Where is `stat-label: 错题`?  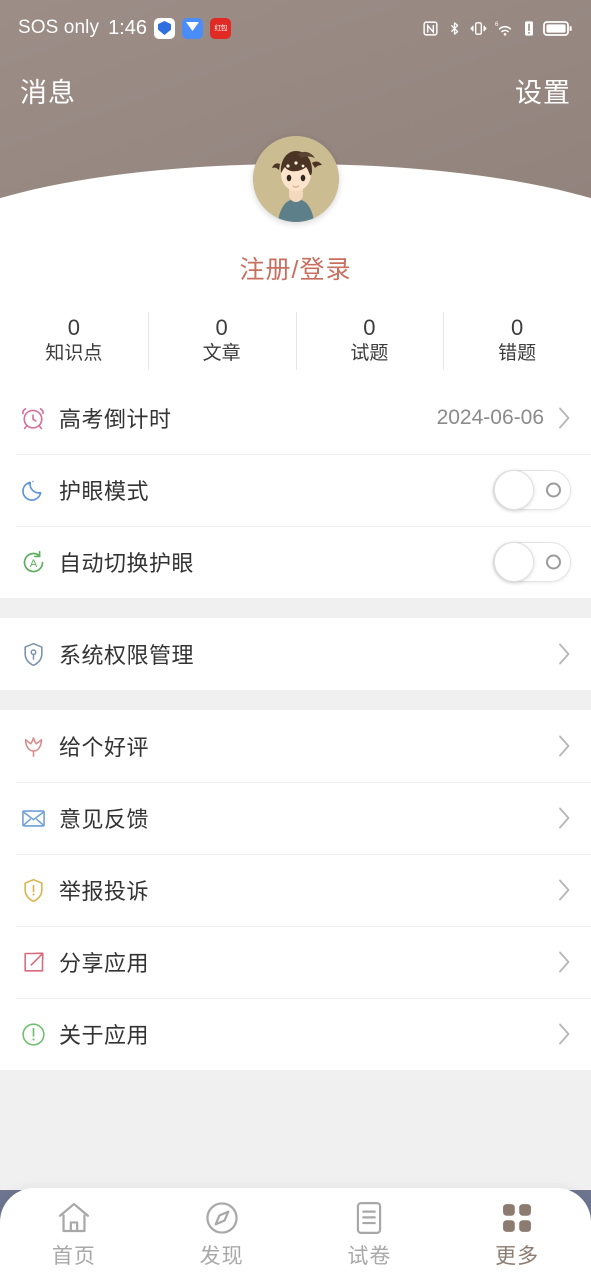 stat-label: 错题 is located at coordinates (517, 353).